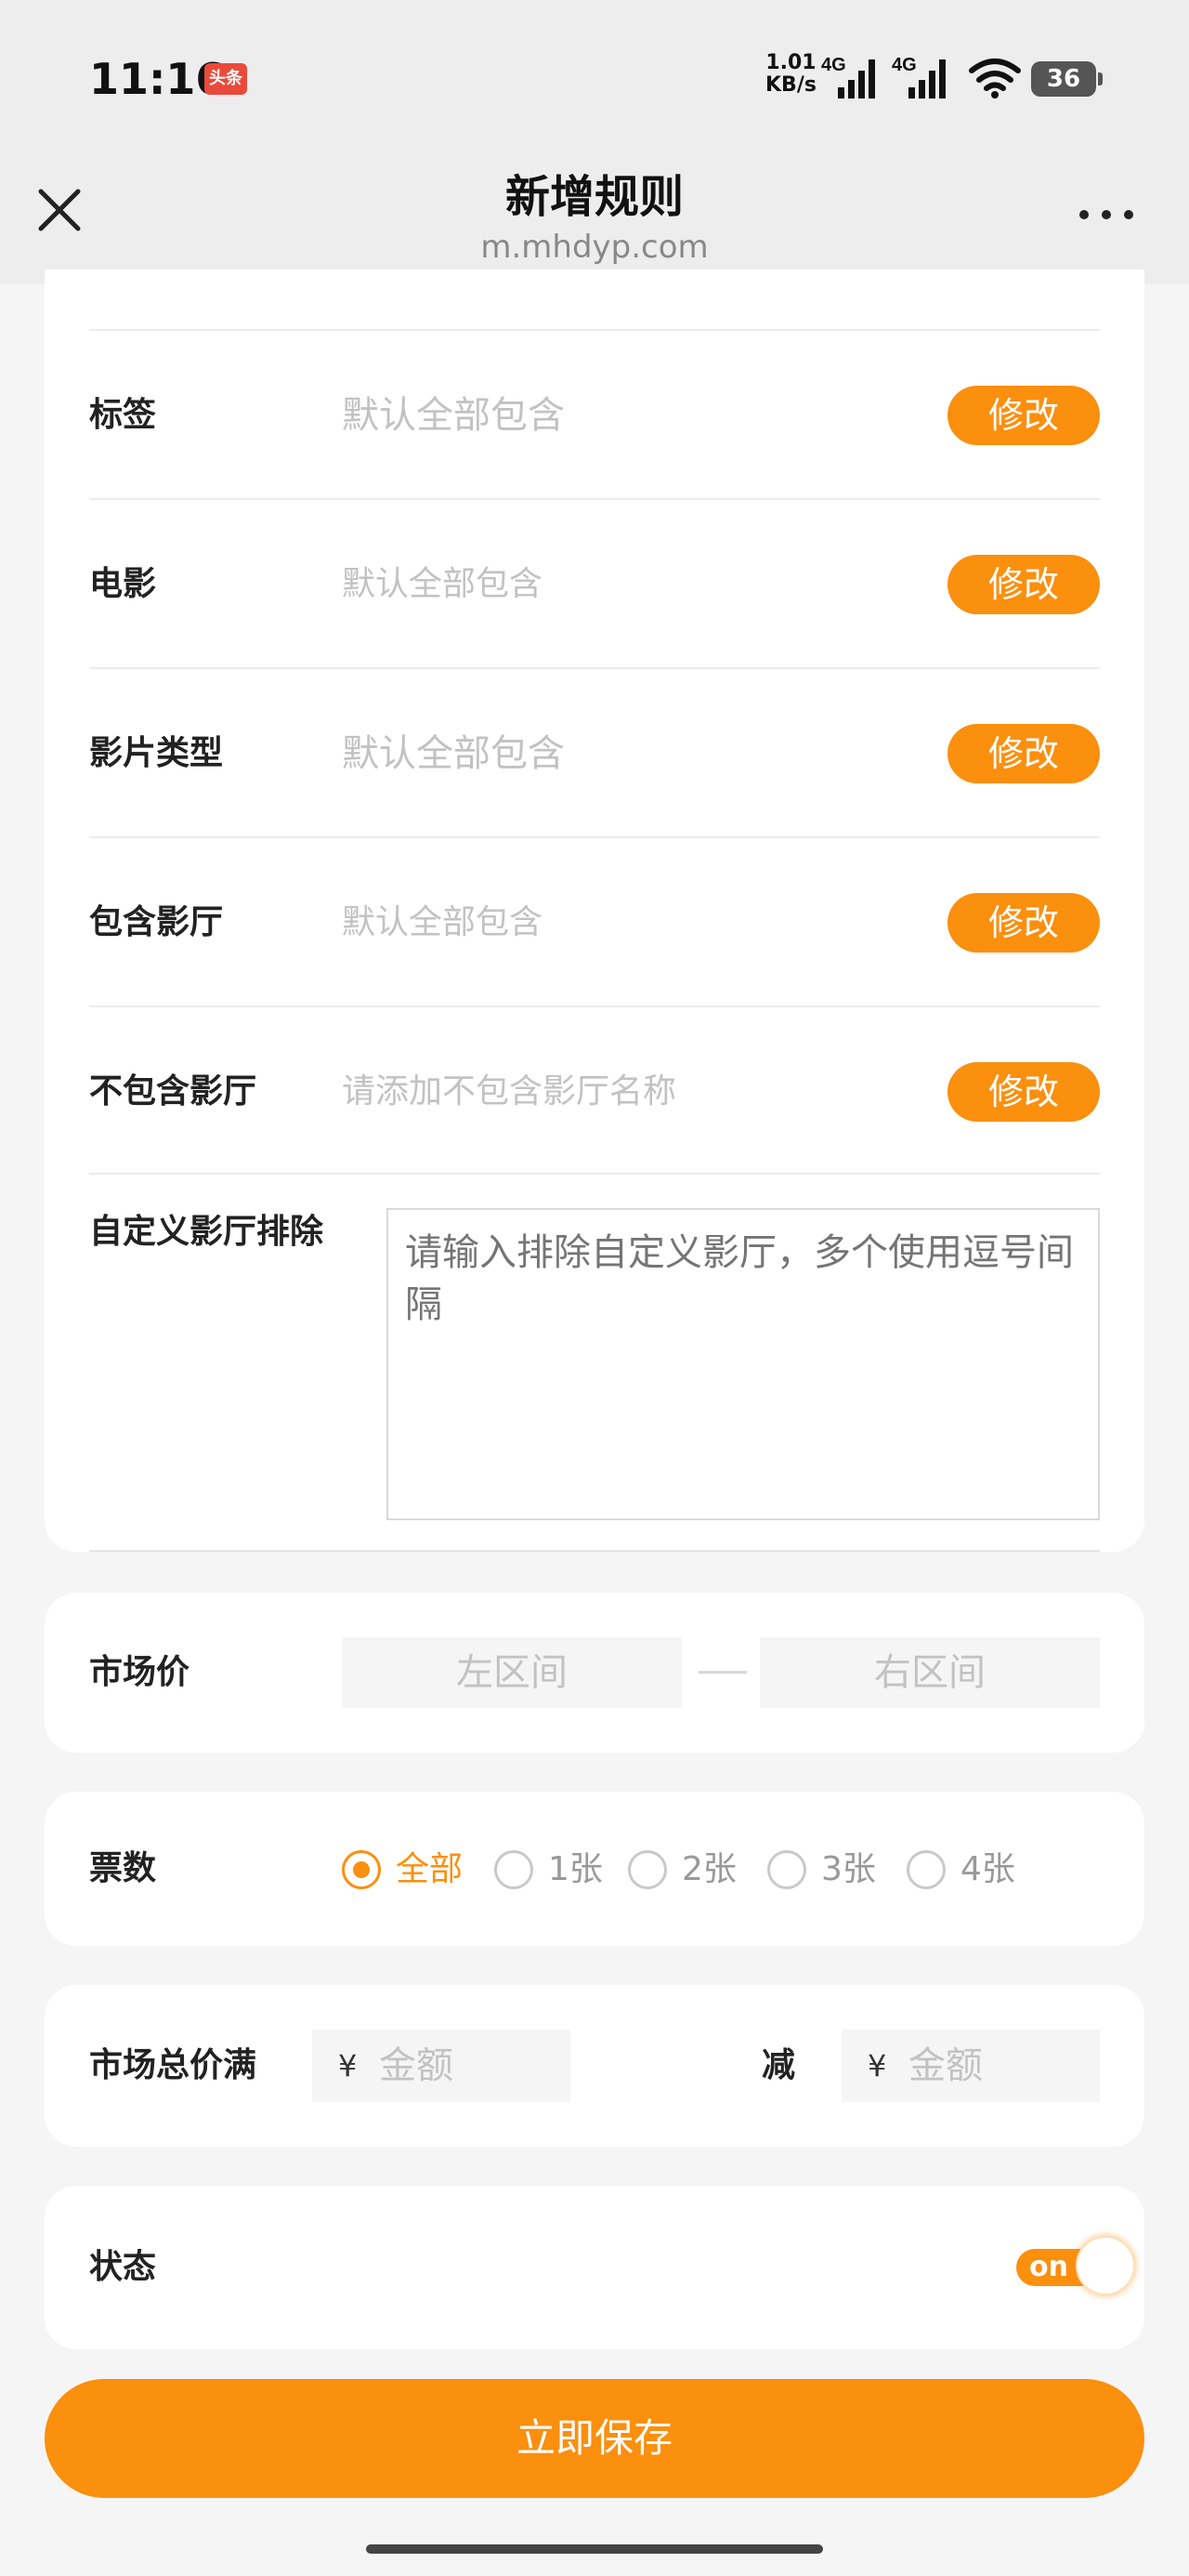 This screenshot has height=2576, width=1189. I want to click on page-title: 新增规则, so click(594, 197).